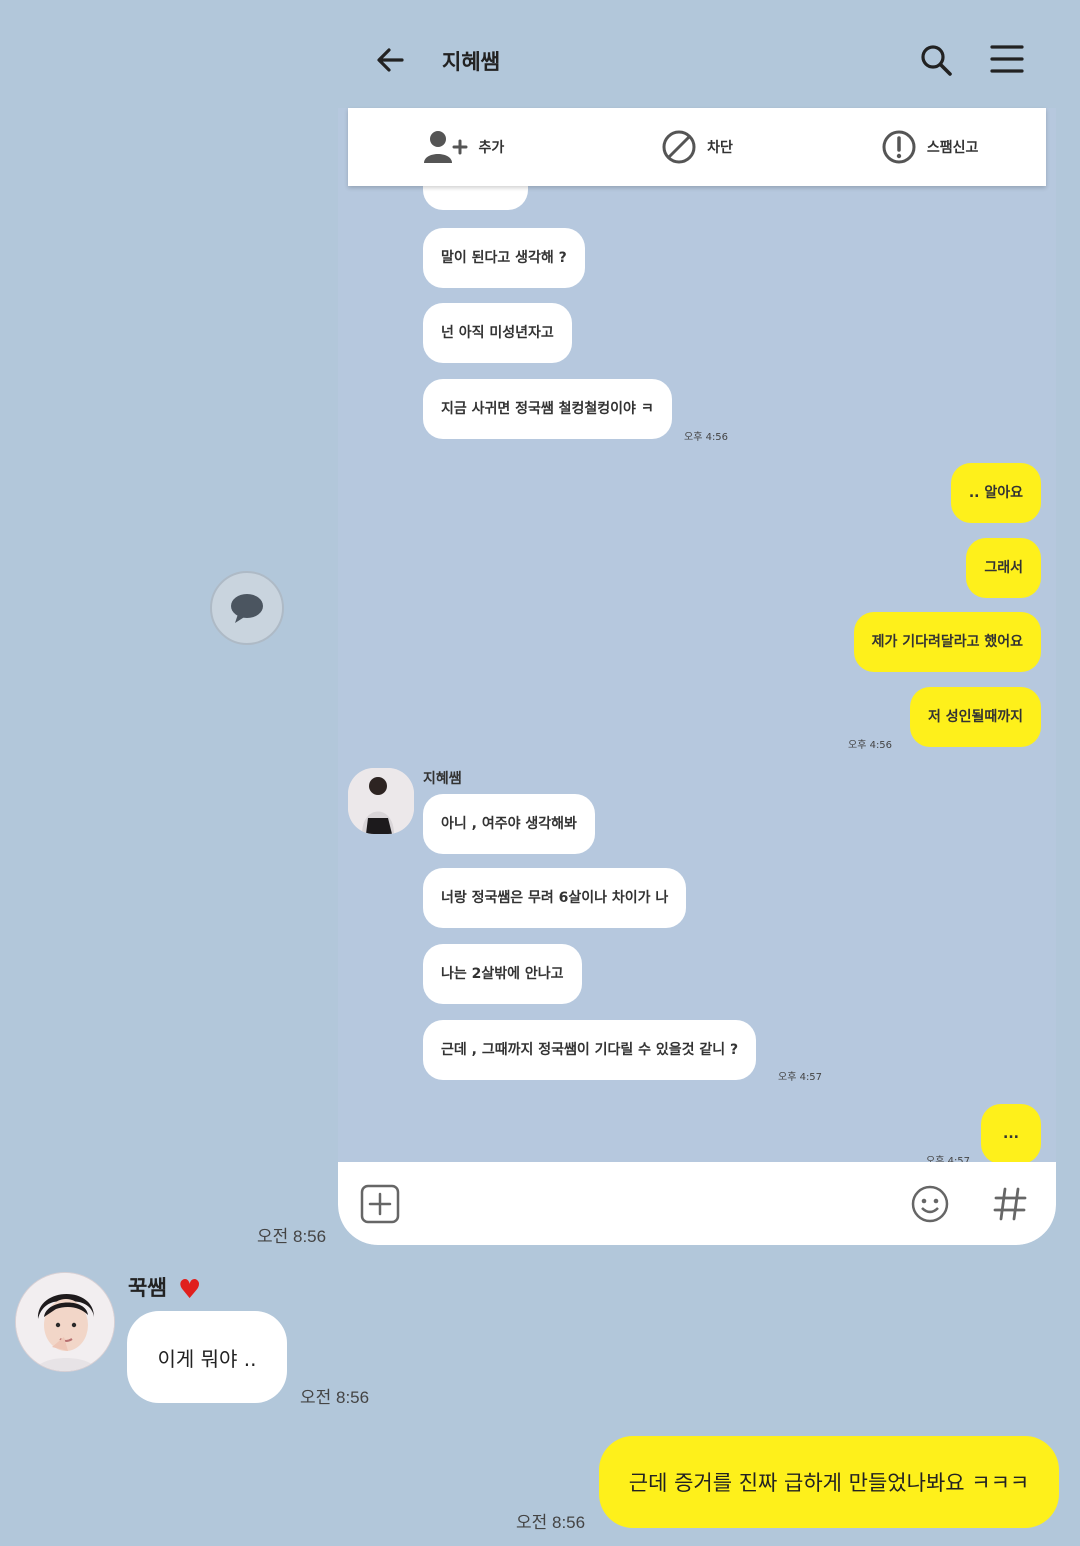  Describe the element at coordinates (555, 898) in the screenshot. I see `message-bubble: 너랑 정국쌤은 무려 6살이나 차이가 나` at that location.